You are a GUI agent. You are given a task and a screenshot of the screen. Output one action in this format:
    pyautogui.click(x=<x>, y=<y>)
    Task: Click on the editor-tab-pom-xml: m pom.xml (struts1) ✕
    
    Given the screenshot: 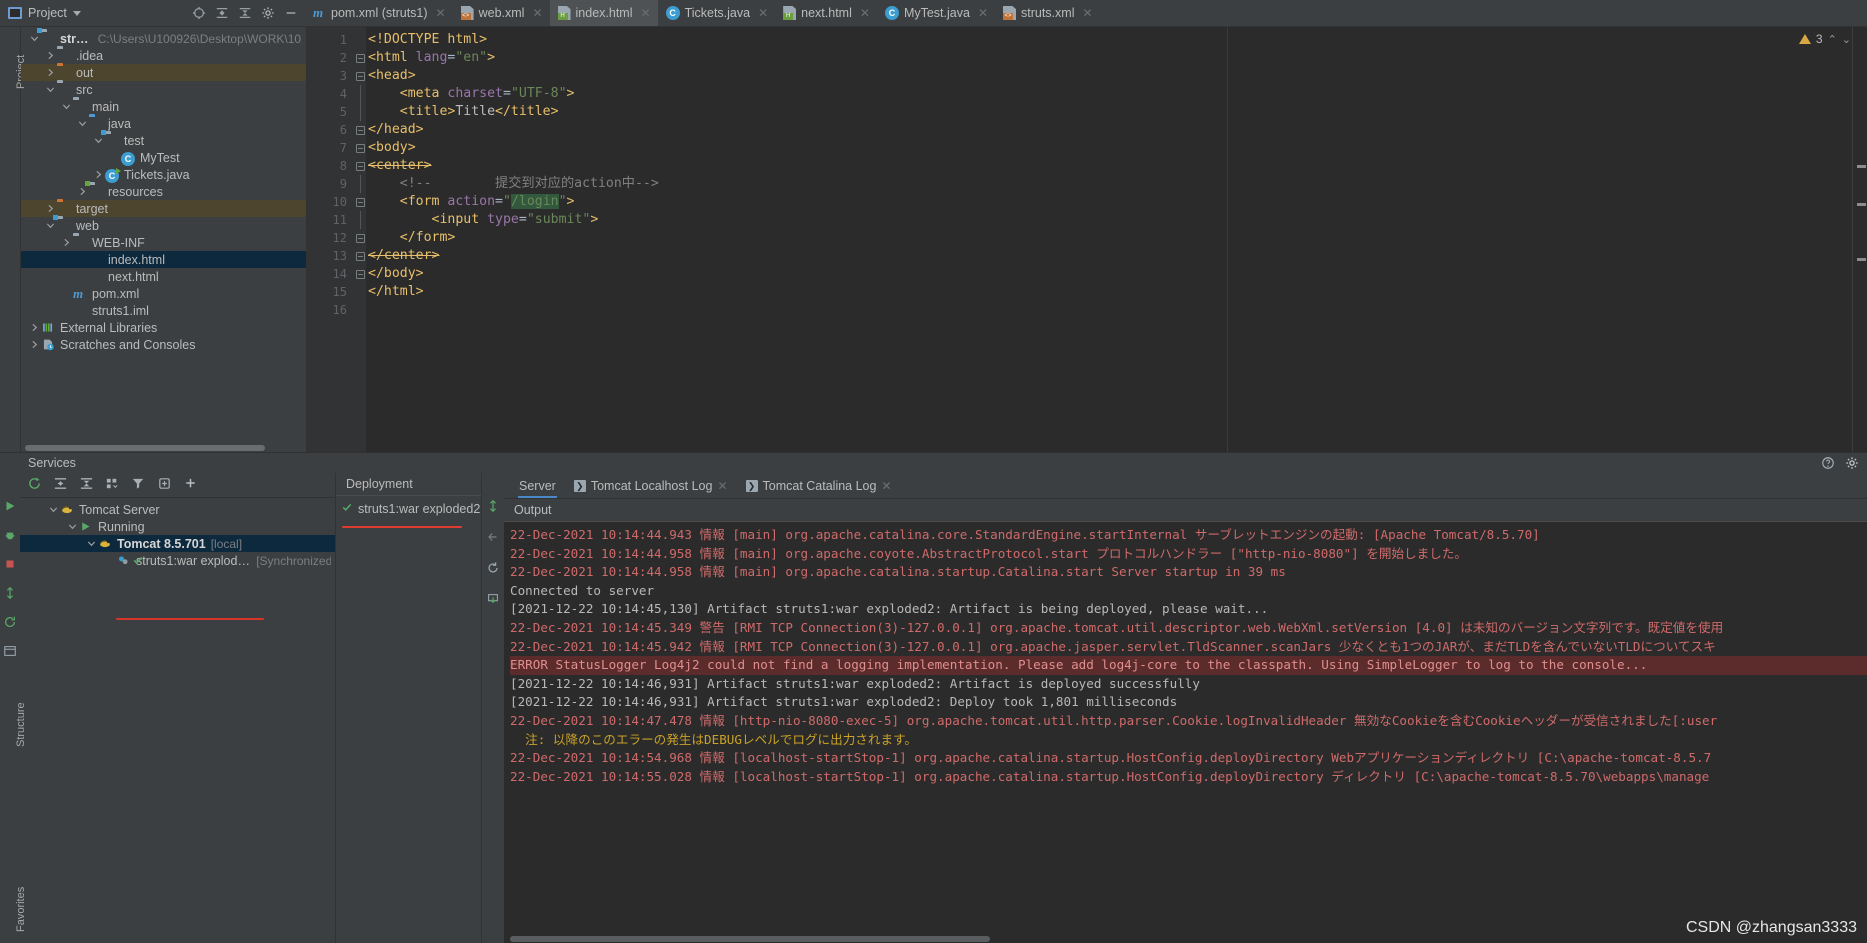 What is the action you would take?
    pyautogui.click(x=379, y=13)
    